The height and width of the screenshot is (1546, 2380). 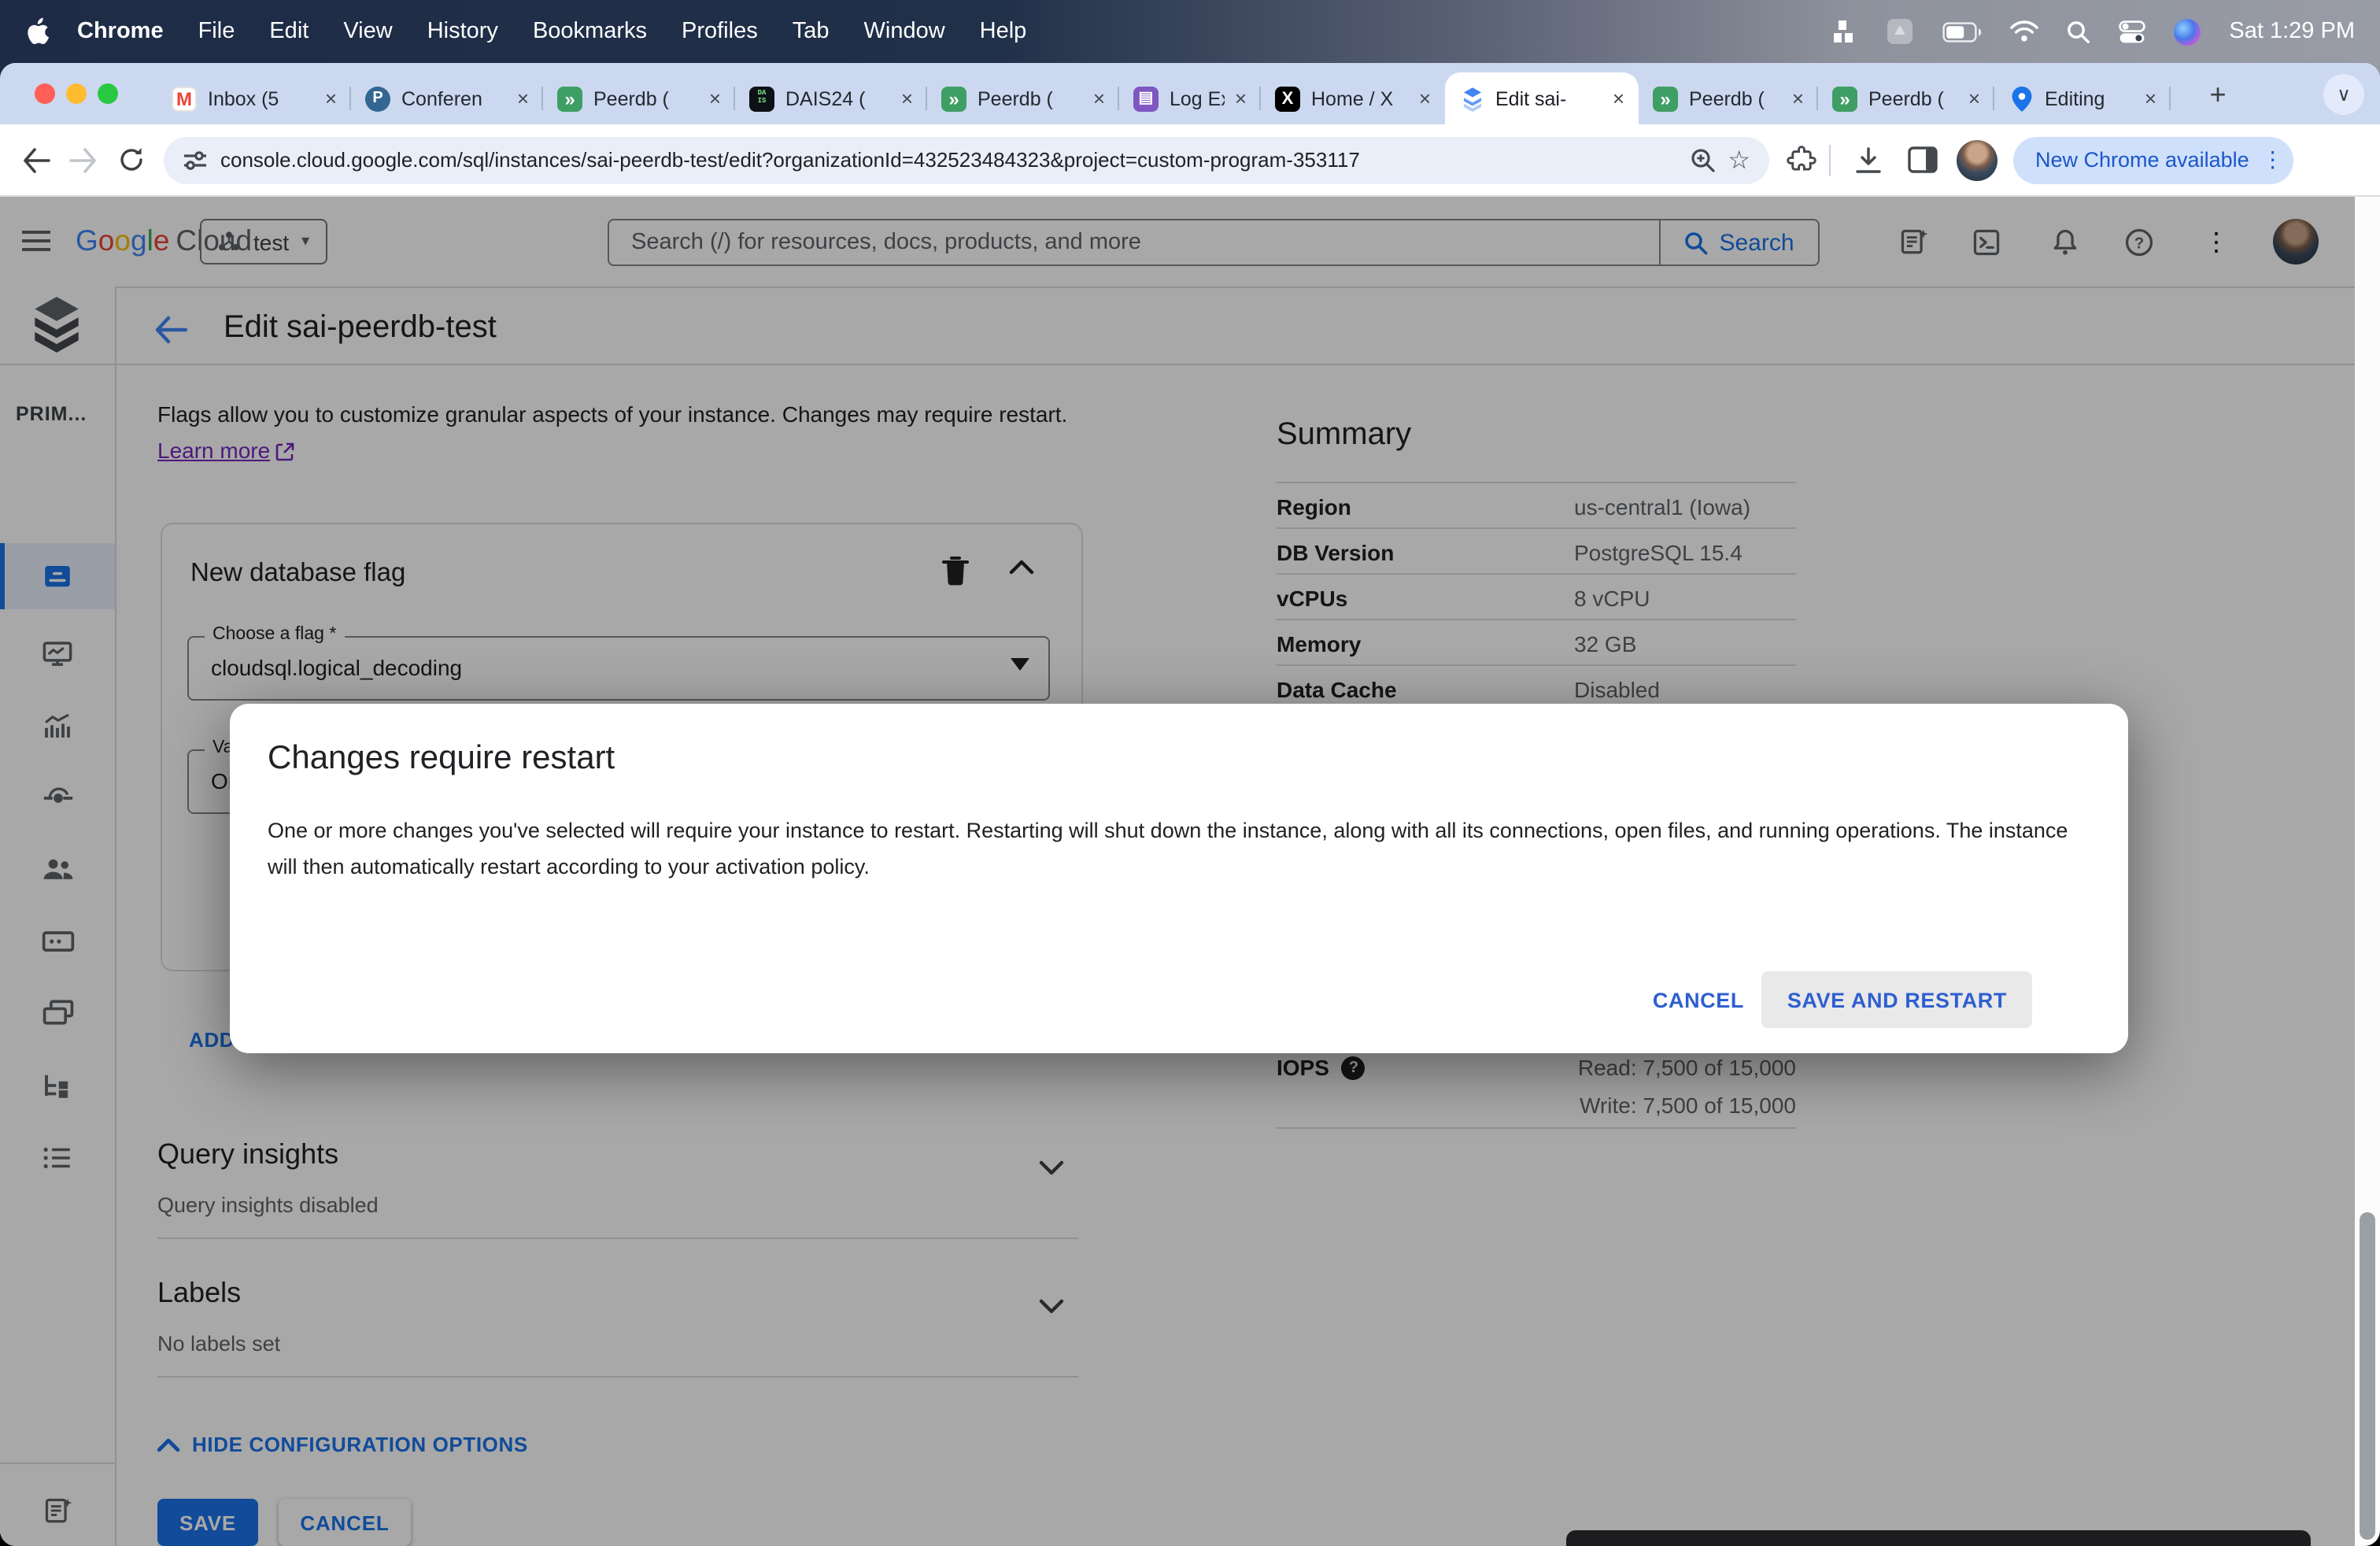 What do you see at coordinates (831, 98) in the screenshot?
I see `tab-dais24: DA IS DAIS24 ( ×` at bounding box center [831, 98].